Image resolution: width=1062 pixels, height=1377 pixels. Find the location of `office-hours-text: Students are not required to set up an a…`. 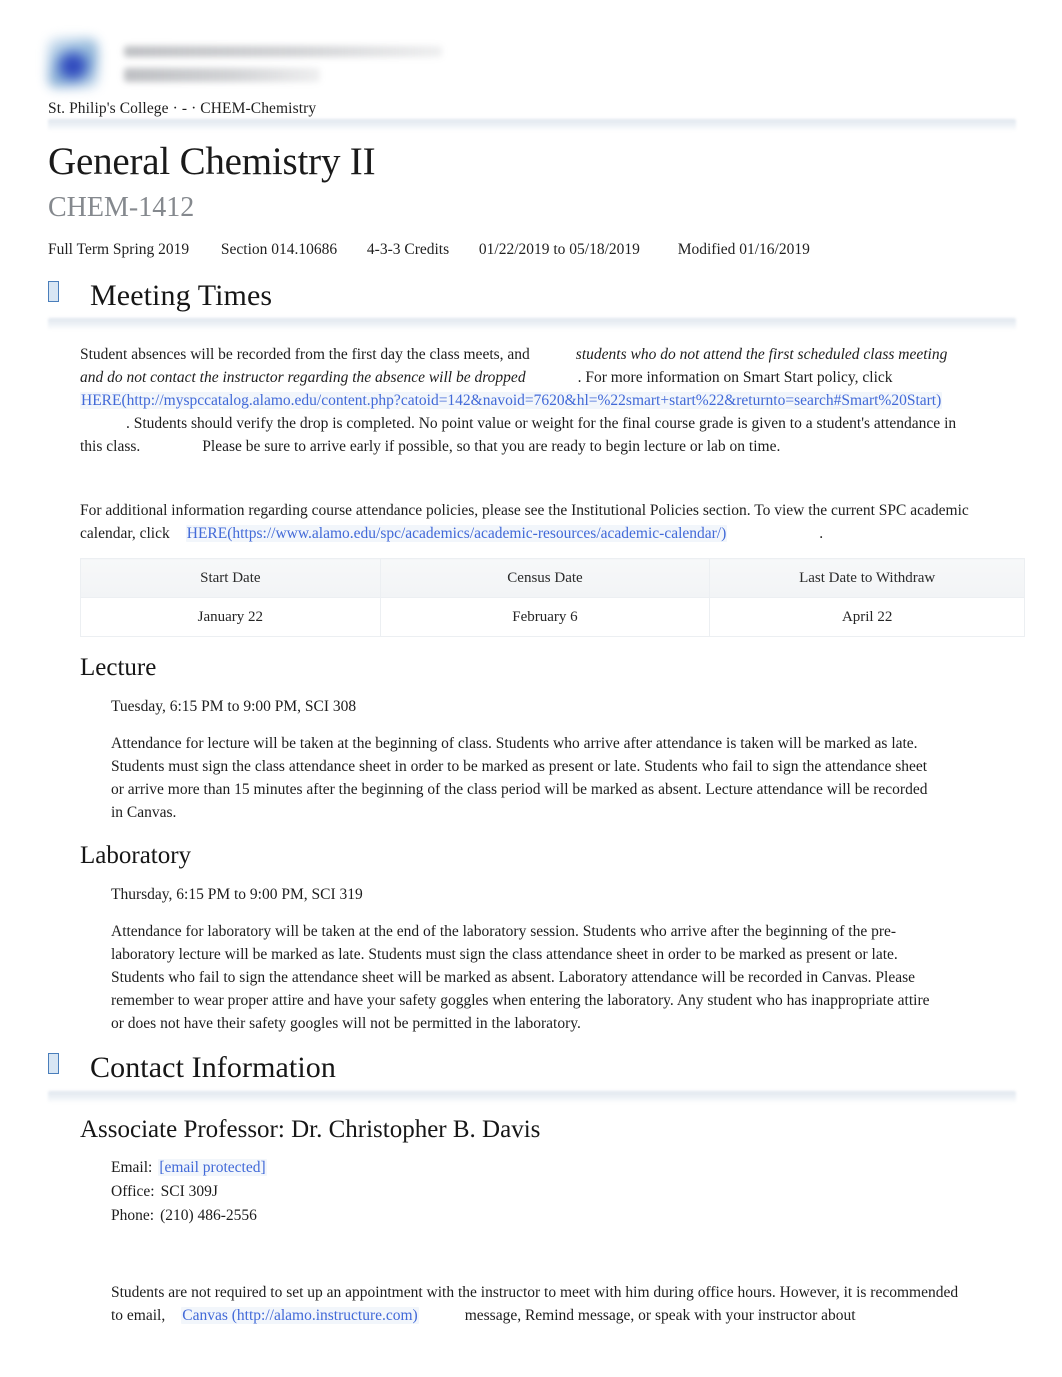

office-hours-text: Students are not required to set up an a… is located at coordinates (536, 1304).